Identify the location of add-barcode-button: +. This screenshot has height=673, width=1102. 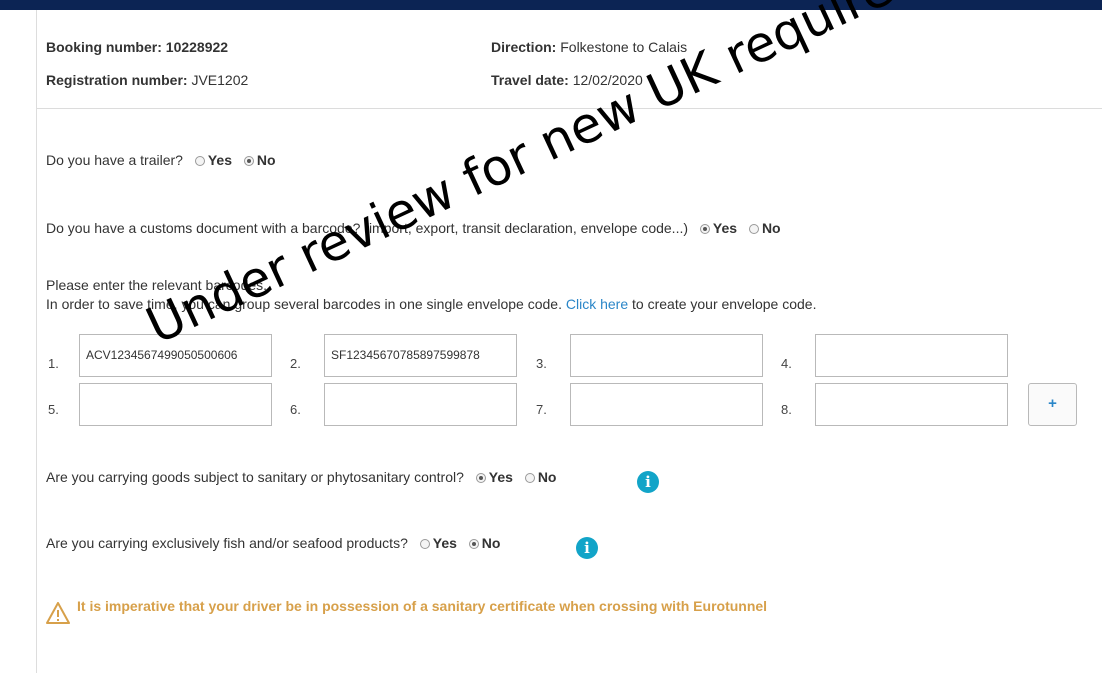
(1052, 404).